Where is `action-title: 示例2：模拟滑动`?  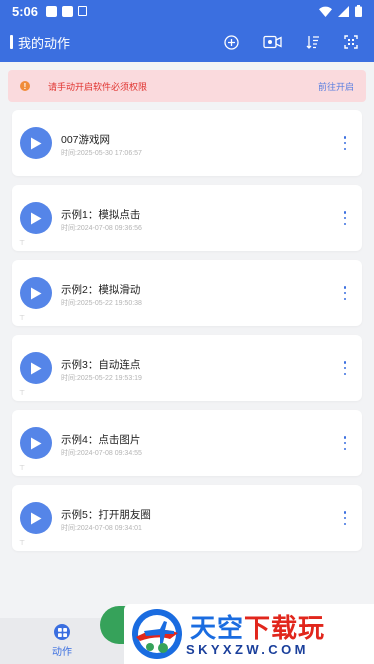 action-title: 示例2：模拟滑动 is located at coordinates (101, 290).